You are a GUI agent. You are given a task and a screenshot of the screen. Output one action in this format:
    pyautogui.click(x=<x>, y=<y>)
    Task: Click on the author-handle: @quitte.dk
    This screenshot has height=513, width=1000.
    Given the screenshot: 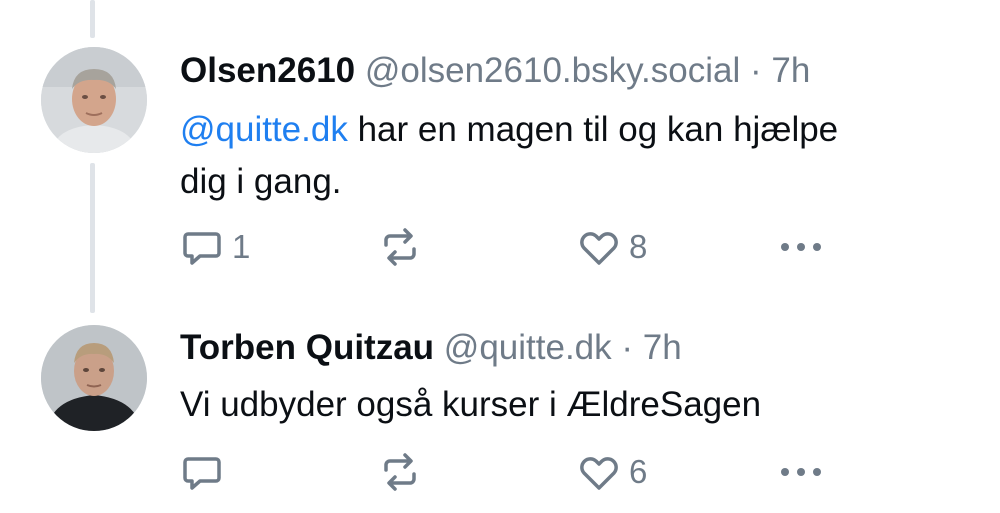 What is the action you would take?
    pyautogui.click(x=528, y=347)
    